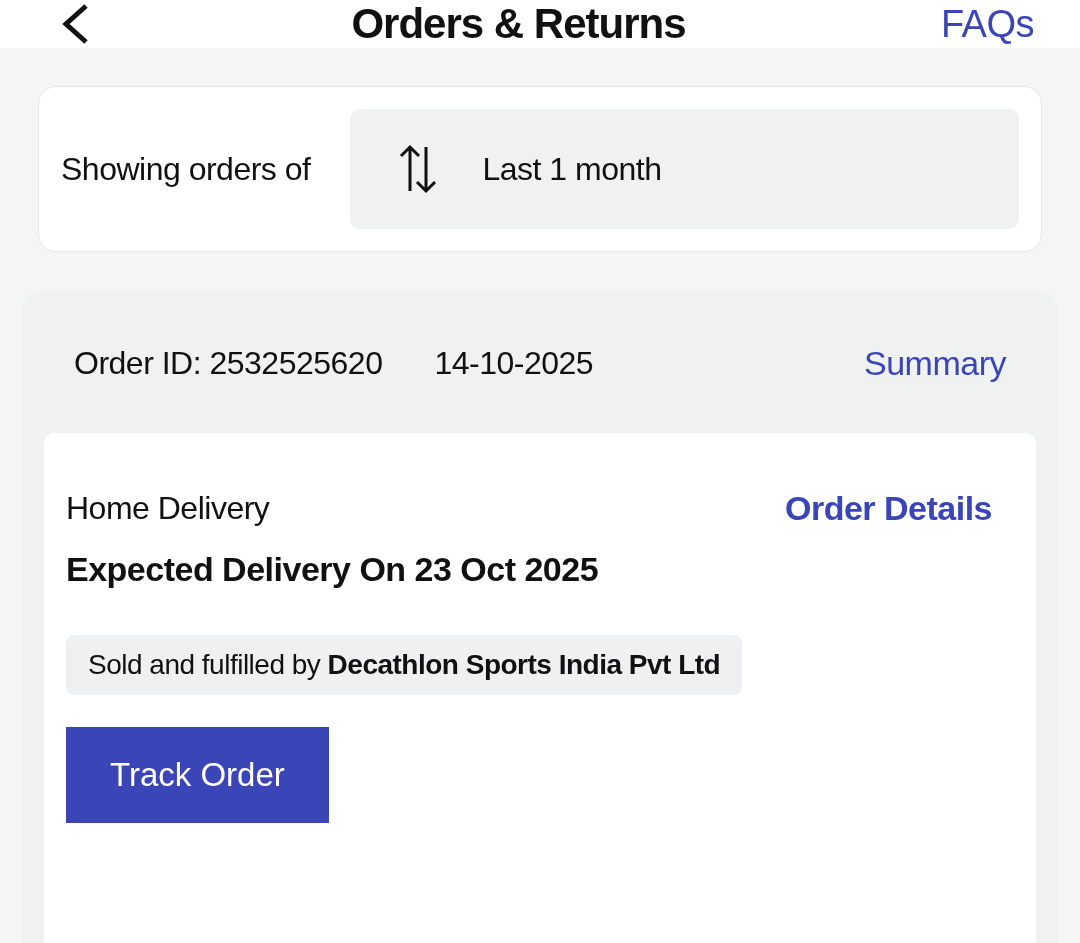 This screenshot has height=943, width=1080. What do you see at coordinates (684, 169) in the screenshot?
I see `period-dropdown: Last 1 month` at bounding box center [684, 169].